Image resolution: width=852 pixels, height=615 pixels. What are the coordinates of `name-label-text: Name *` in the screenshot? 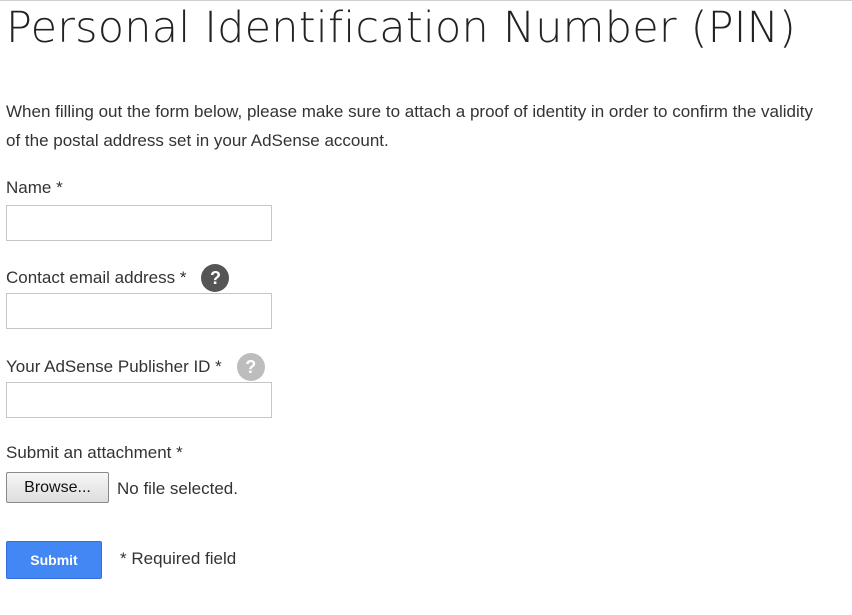 It's located at (34, 187).